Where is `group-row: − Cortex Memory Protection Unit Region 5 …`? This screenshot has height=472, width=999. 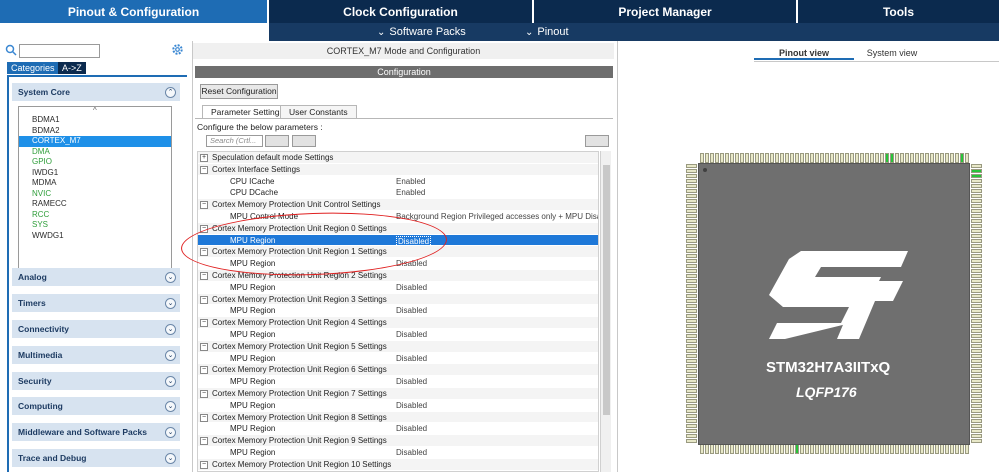
group-row: − Cortex Memory Protection Unit Region 5 … is located at coordinates (398, 346).